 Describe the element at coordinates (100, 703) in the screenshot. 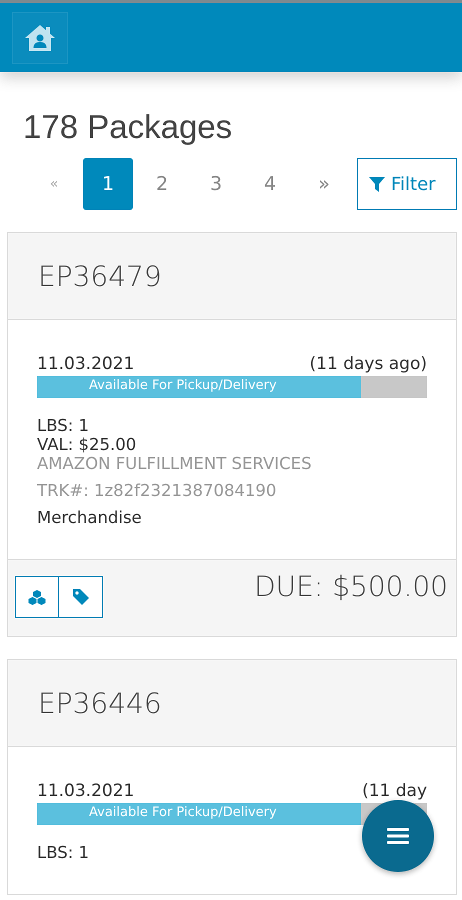

I see `package-id: EP36446` at that location.